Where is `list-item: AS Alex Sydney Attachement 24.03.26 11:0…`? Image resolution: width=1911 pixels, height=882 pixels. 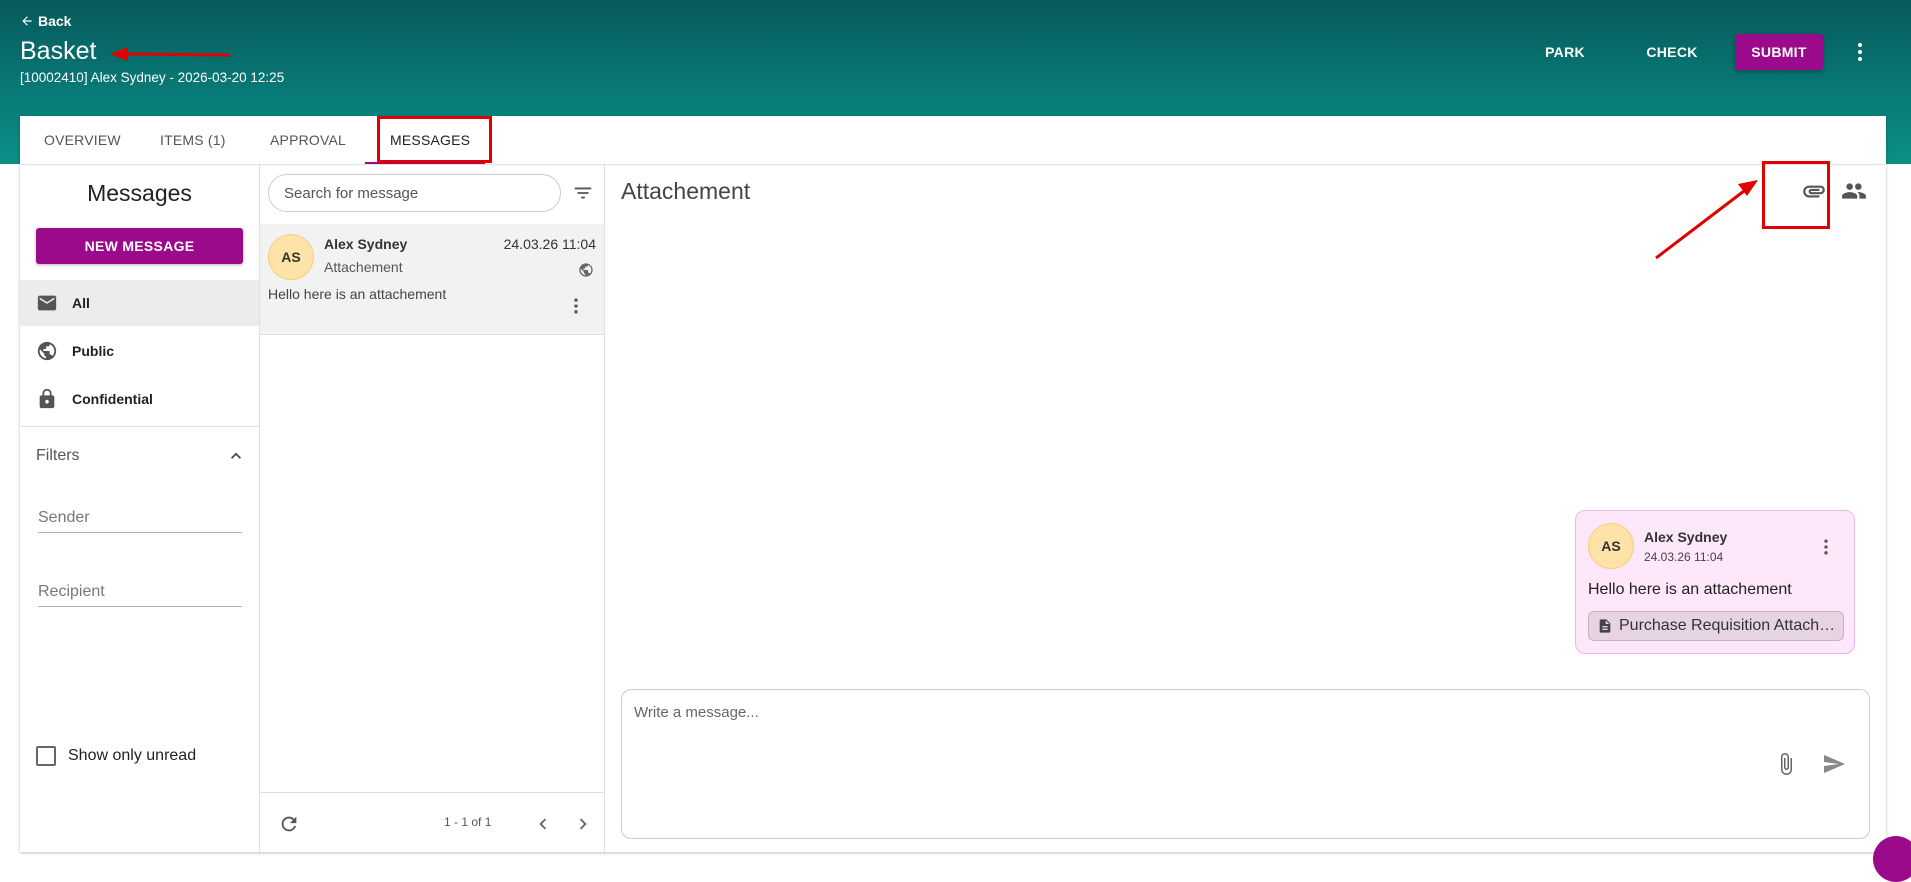
list-item: AS Alex Sydney Attachement 24.03.26 11:0… is located at coordinates (432, 279).